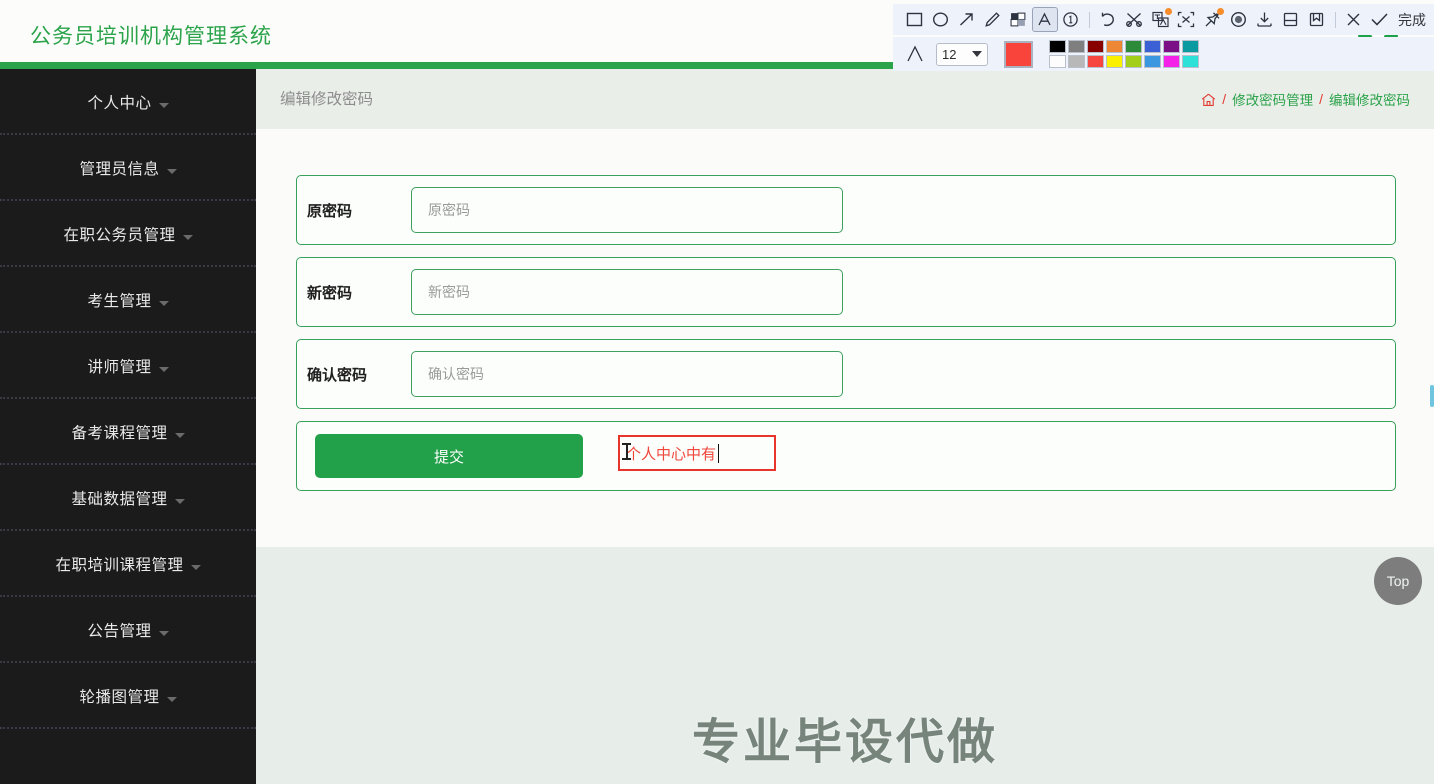 Image resolution: width=1434 pixels, height=784 pixels. What do you see at coordinates (1152, 46) in the screenshot?
I see `color-swatch-blue` at bounding box center [1152, 46].